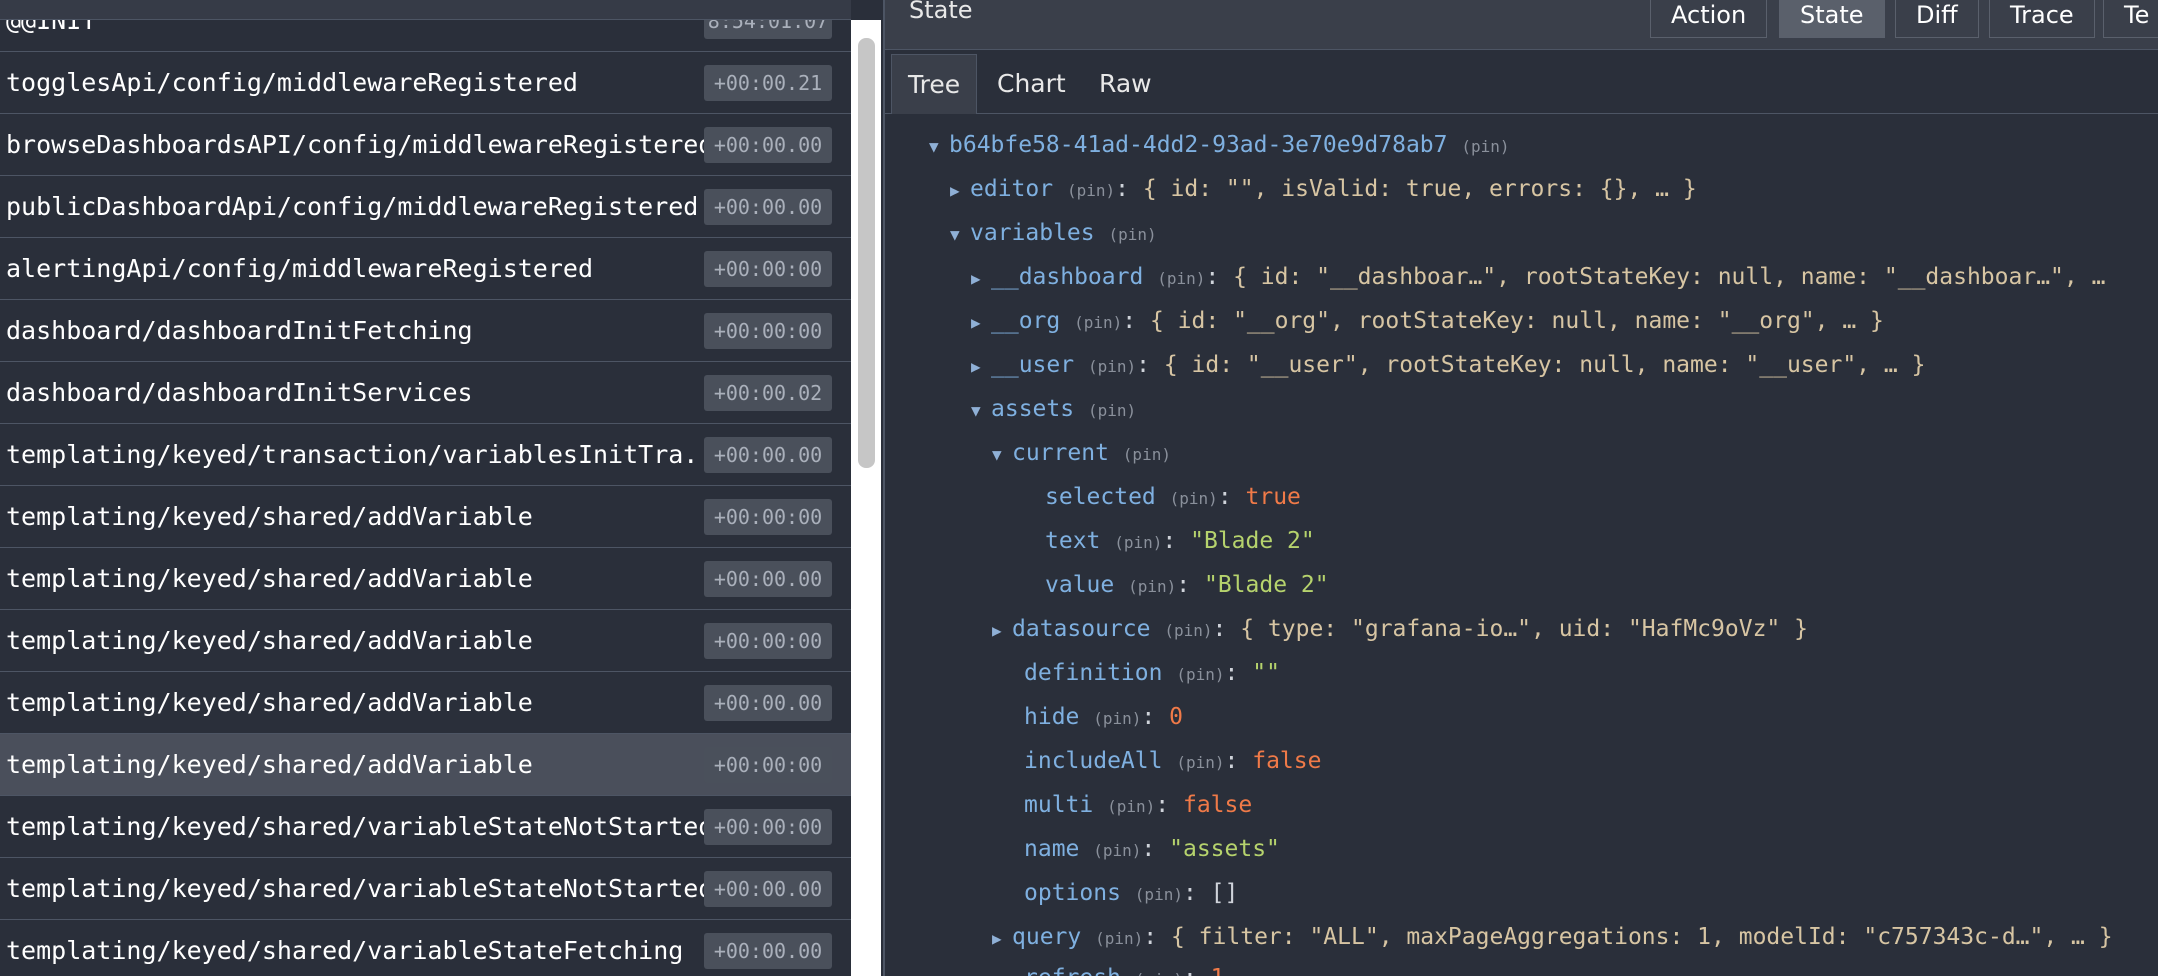 This screenshot has width=2158, height=976. Describe the element at coordinates (2130, 19) in the screenshot. I see `tab-test: Te` at that location.